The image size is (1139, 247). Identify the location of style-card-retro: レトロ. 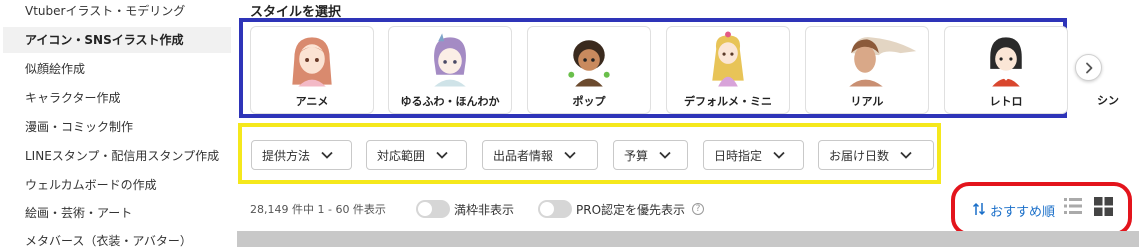
(1006, 70).